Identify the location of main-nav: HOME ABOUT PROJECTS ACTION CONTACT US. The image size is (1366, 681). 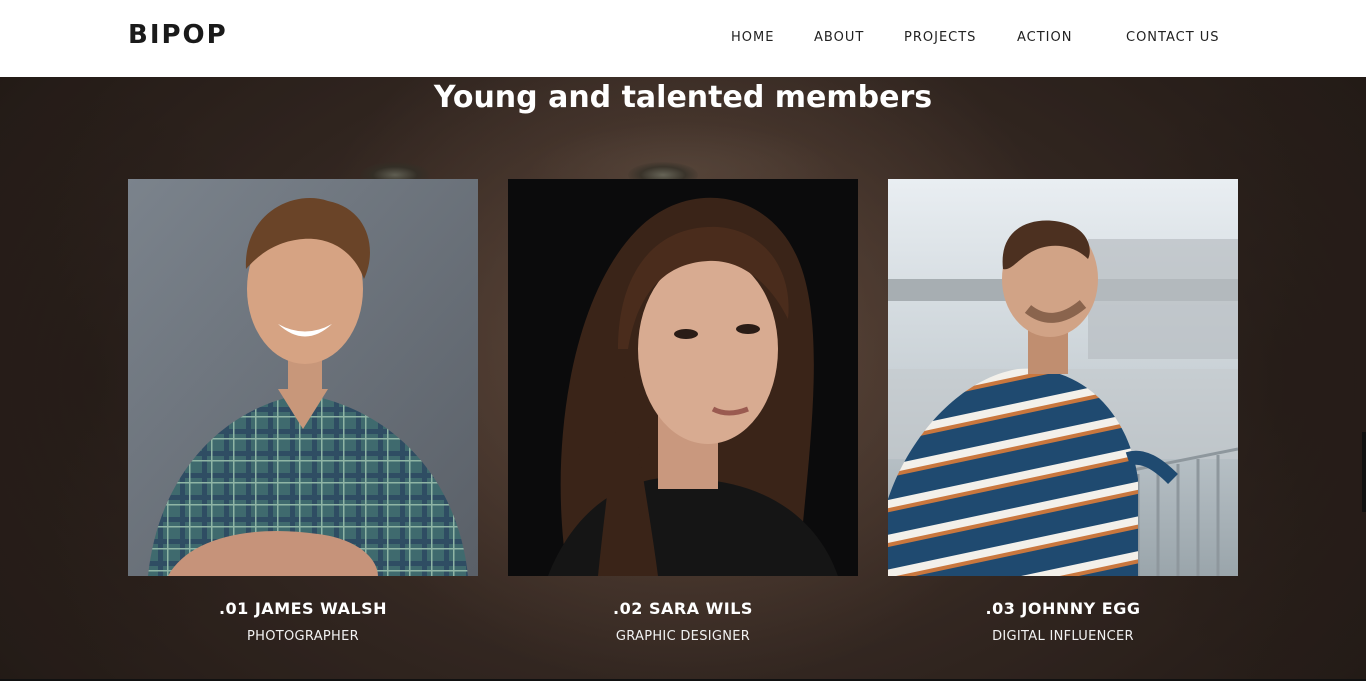
(683, 40).